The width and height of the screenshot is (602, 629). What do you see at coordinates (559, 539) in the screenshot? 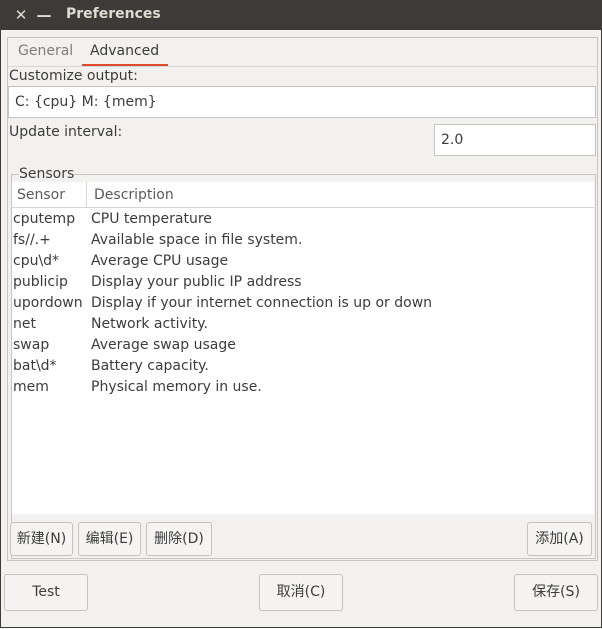
I see `add-sensor-button: 添加(A)` at bounding box center [559, 539].